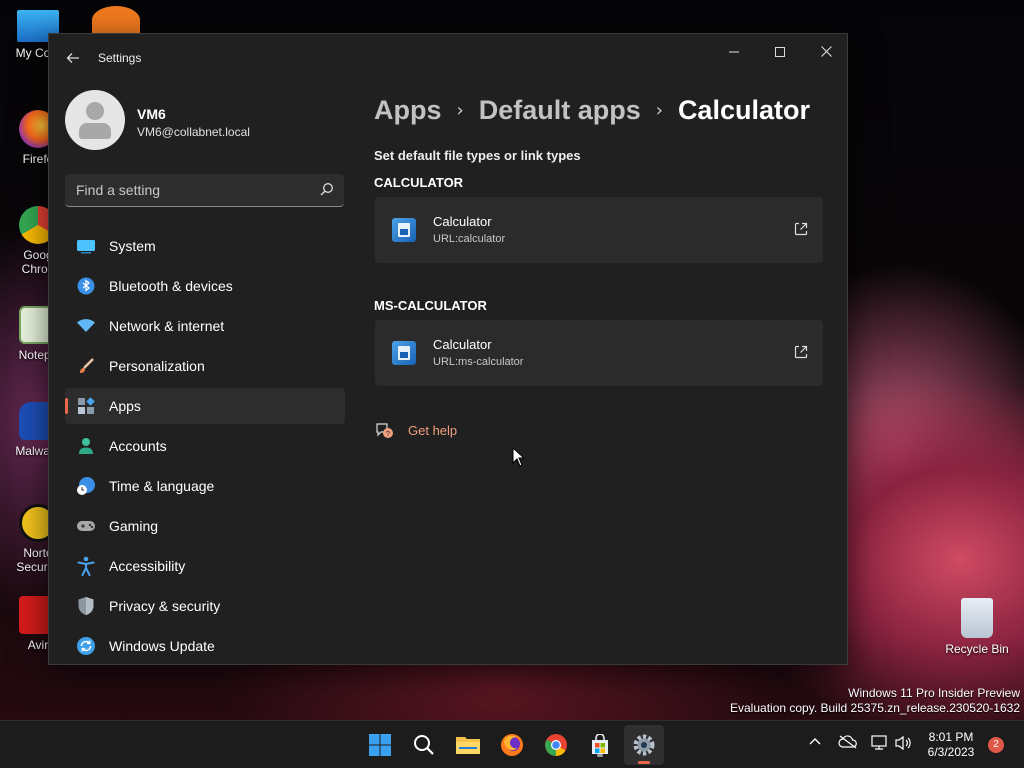 Image resolution: width=1024 pixels, height=768 pixels. I want to click on user-name: VM6, so click(151, 114).